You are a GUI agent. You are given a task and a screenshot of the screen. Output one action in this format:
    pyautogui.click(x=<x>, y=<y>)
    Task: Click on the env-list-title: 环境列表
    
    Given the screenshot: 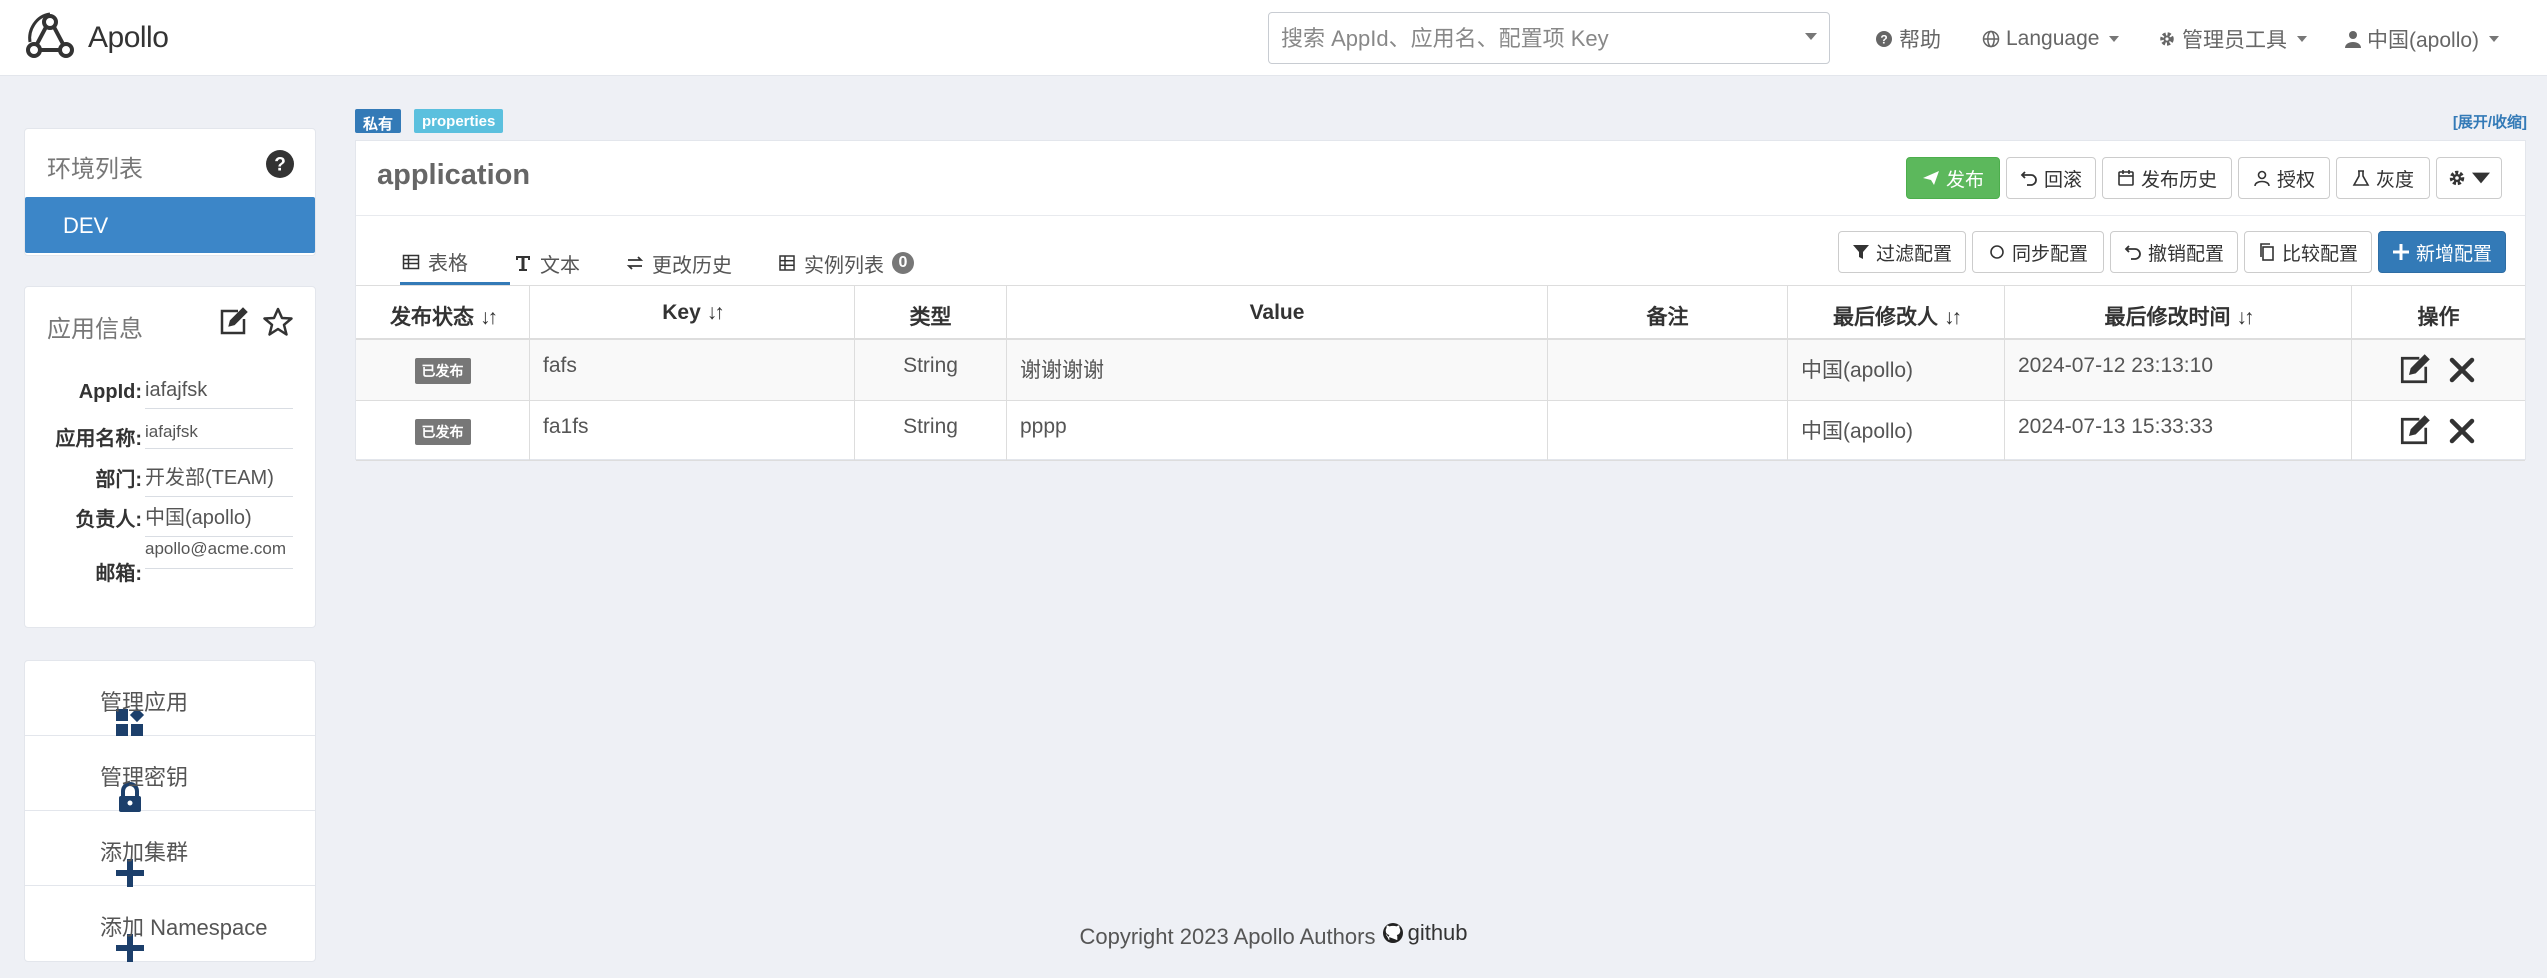 What is the action you would take?
    pyautogui.click(x=95, y=169)
    